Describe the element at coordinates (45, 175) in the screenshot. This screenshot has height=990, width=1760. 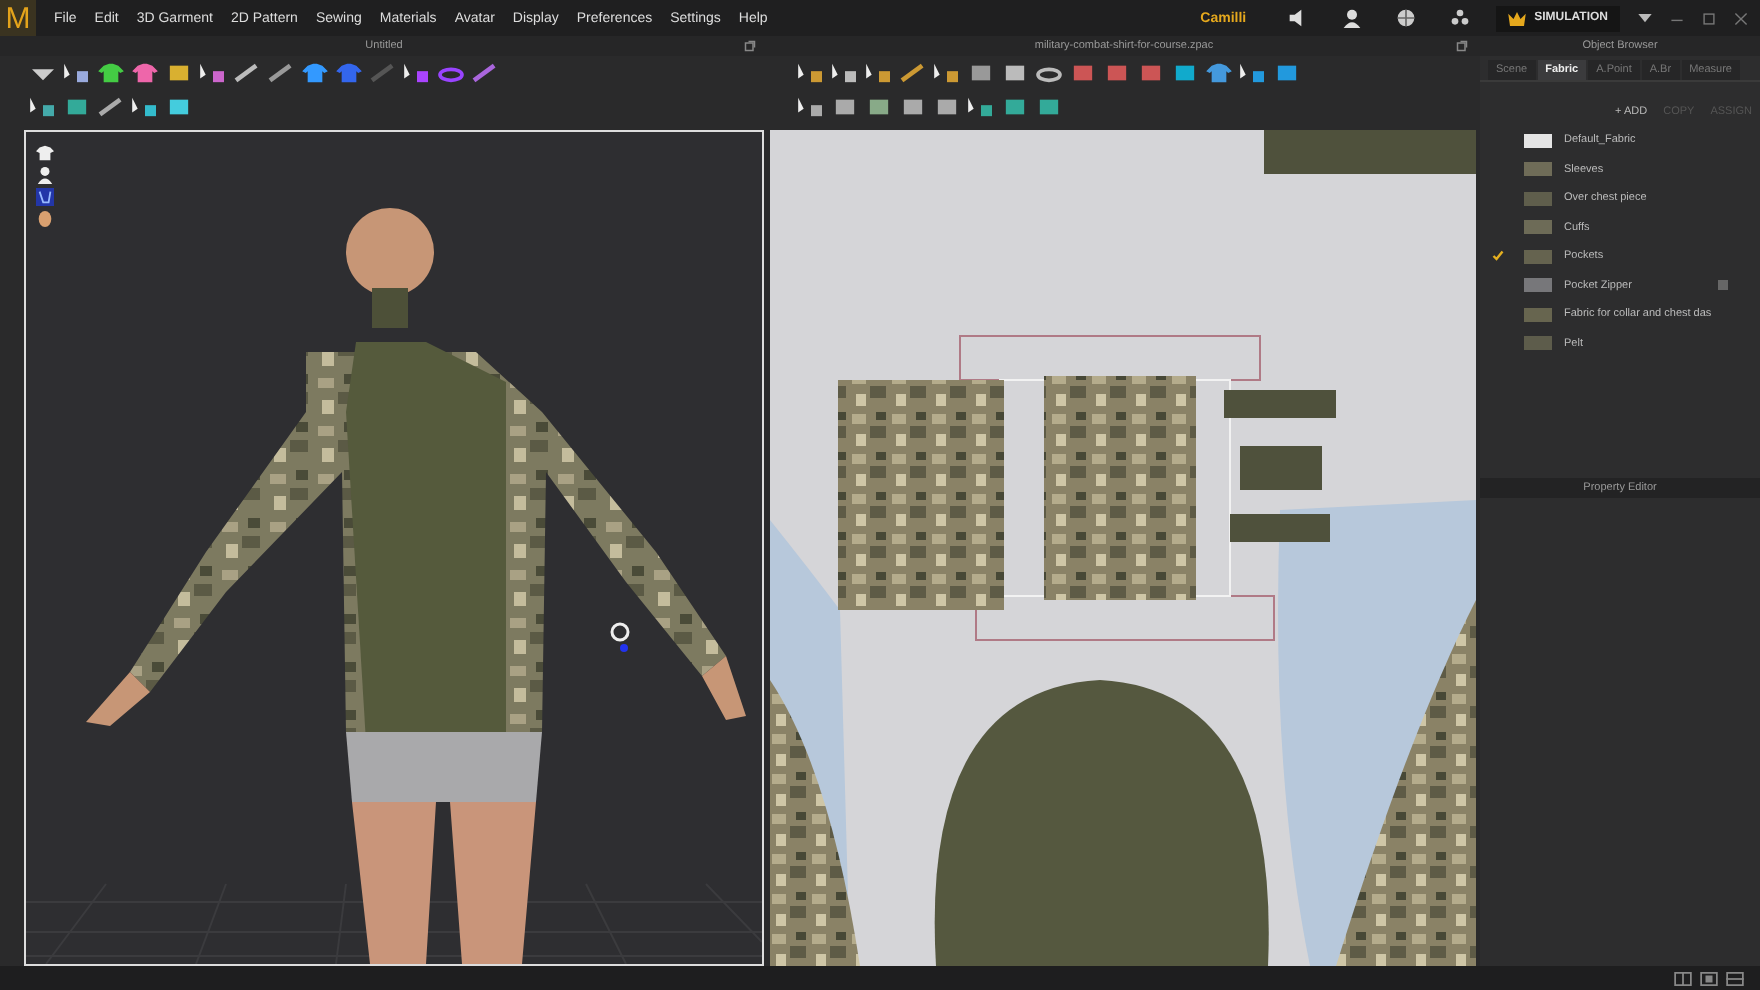
I see `figure-icon` at that location.